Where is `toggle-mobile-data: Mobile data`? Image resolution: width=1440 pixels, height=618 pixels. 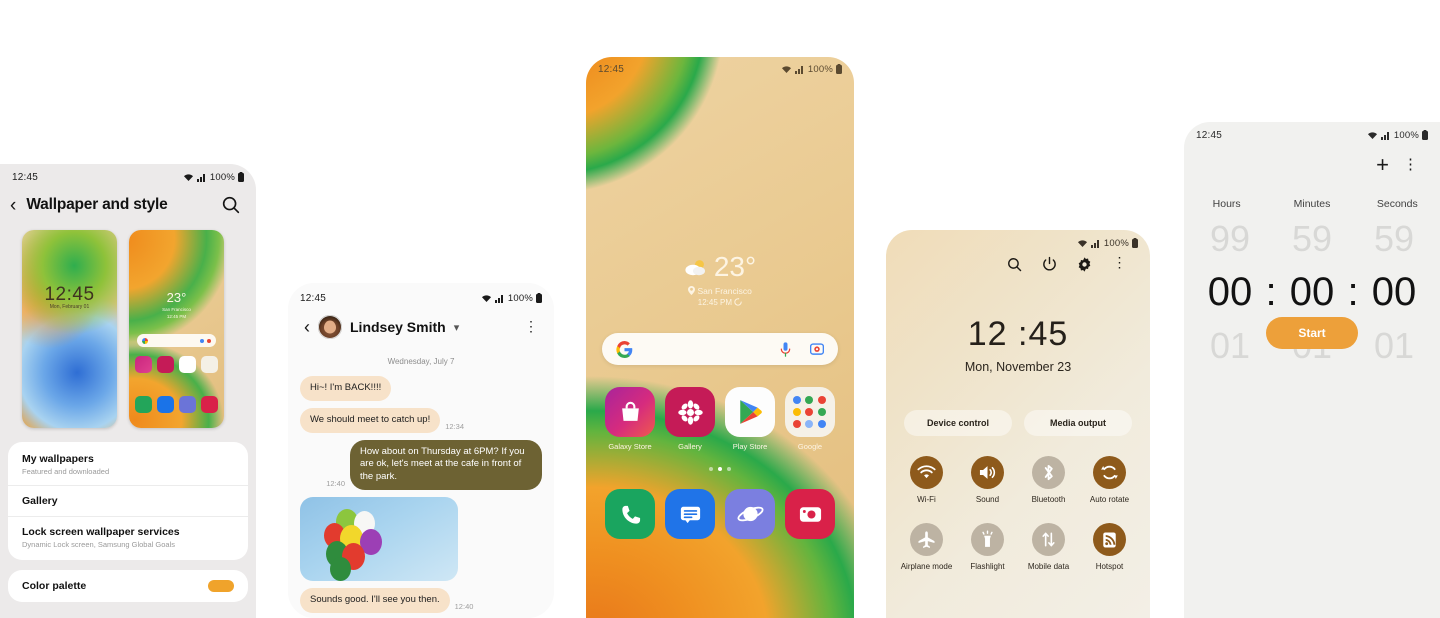
toggle-mobile-data: Mobile data is located at coordinates (1049, 547).